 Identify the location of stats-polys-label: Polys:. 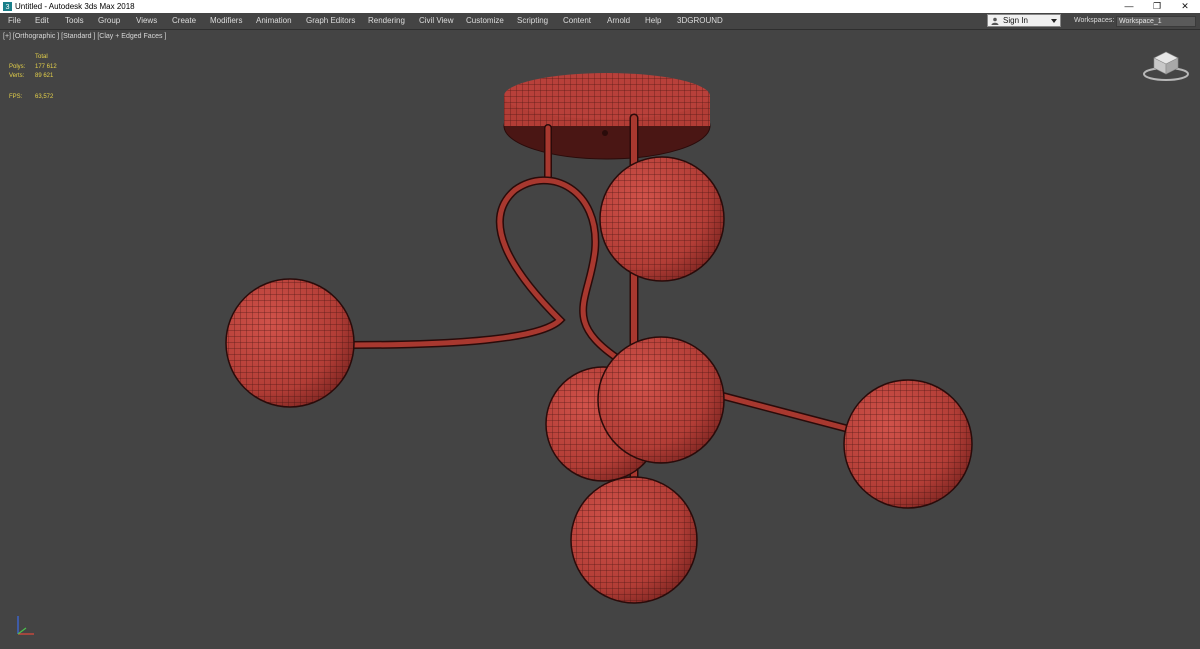
(17, 67).